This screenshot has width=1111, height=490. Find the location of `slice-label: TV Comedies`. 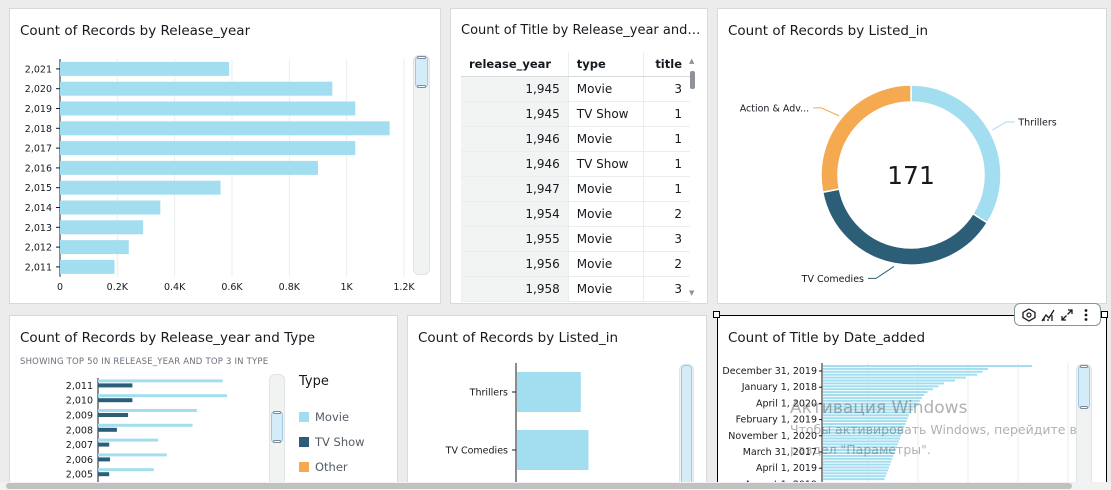

slice-label: TV Comedies is located at coordinates (832, 279).